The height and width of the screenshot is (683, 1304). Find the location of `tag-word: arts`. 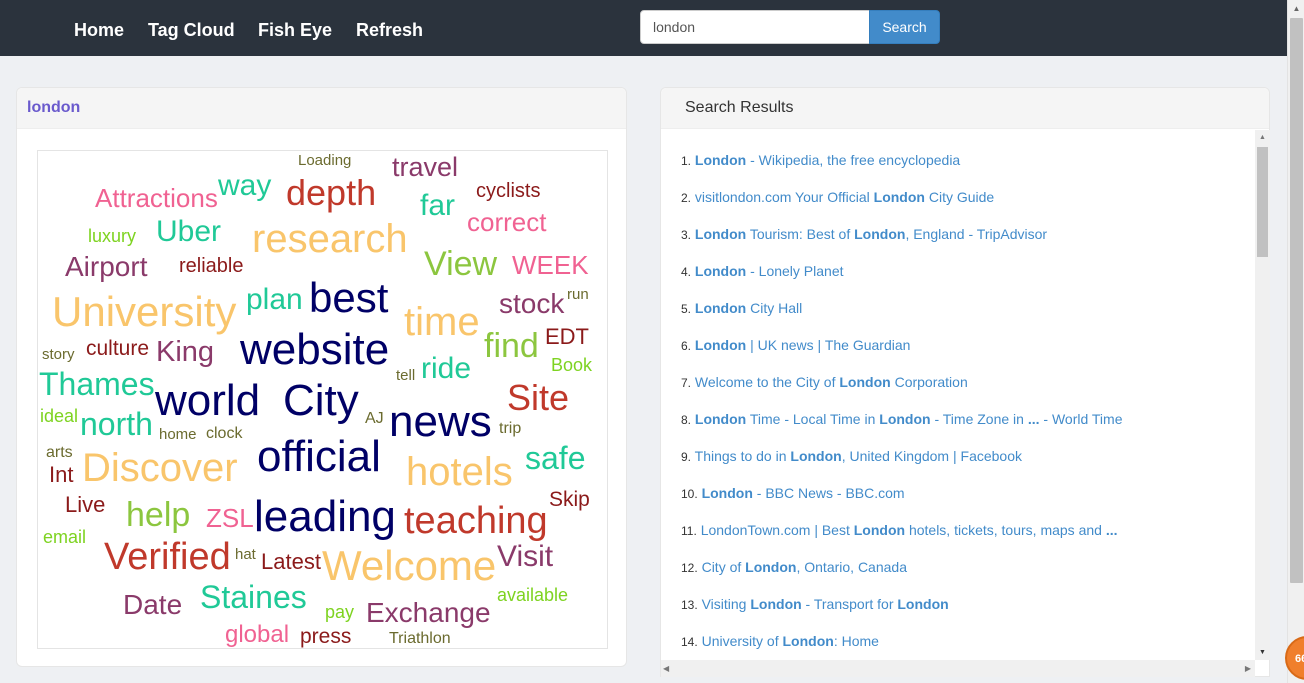

tag-word: arts is located at coordinates (59, 453).